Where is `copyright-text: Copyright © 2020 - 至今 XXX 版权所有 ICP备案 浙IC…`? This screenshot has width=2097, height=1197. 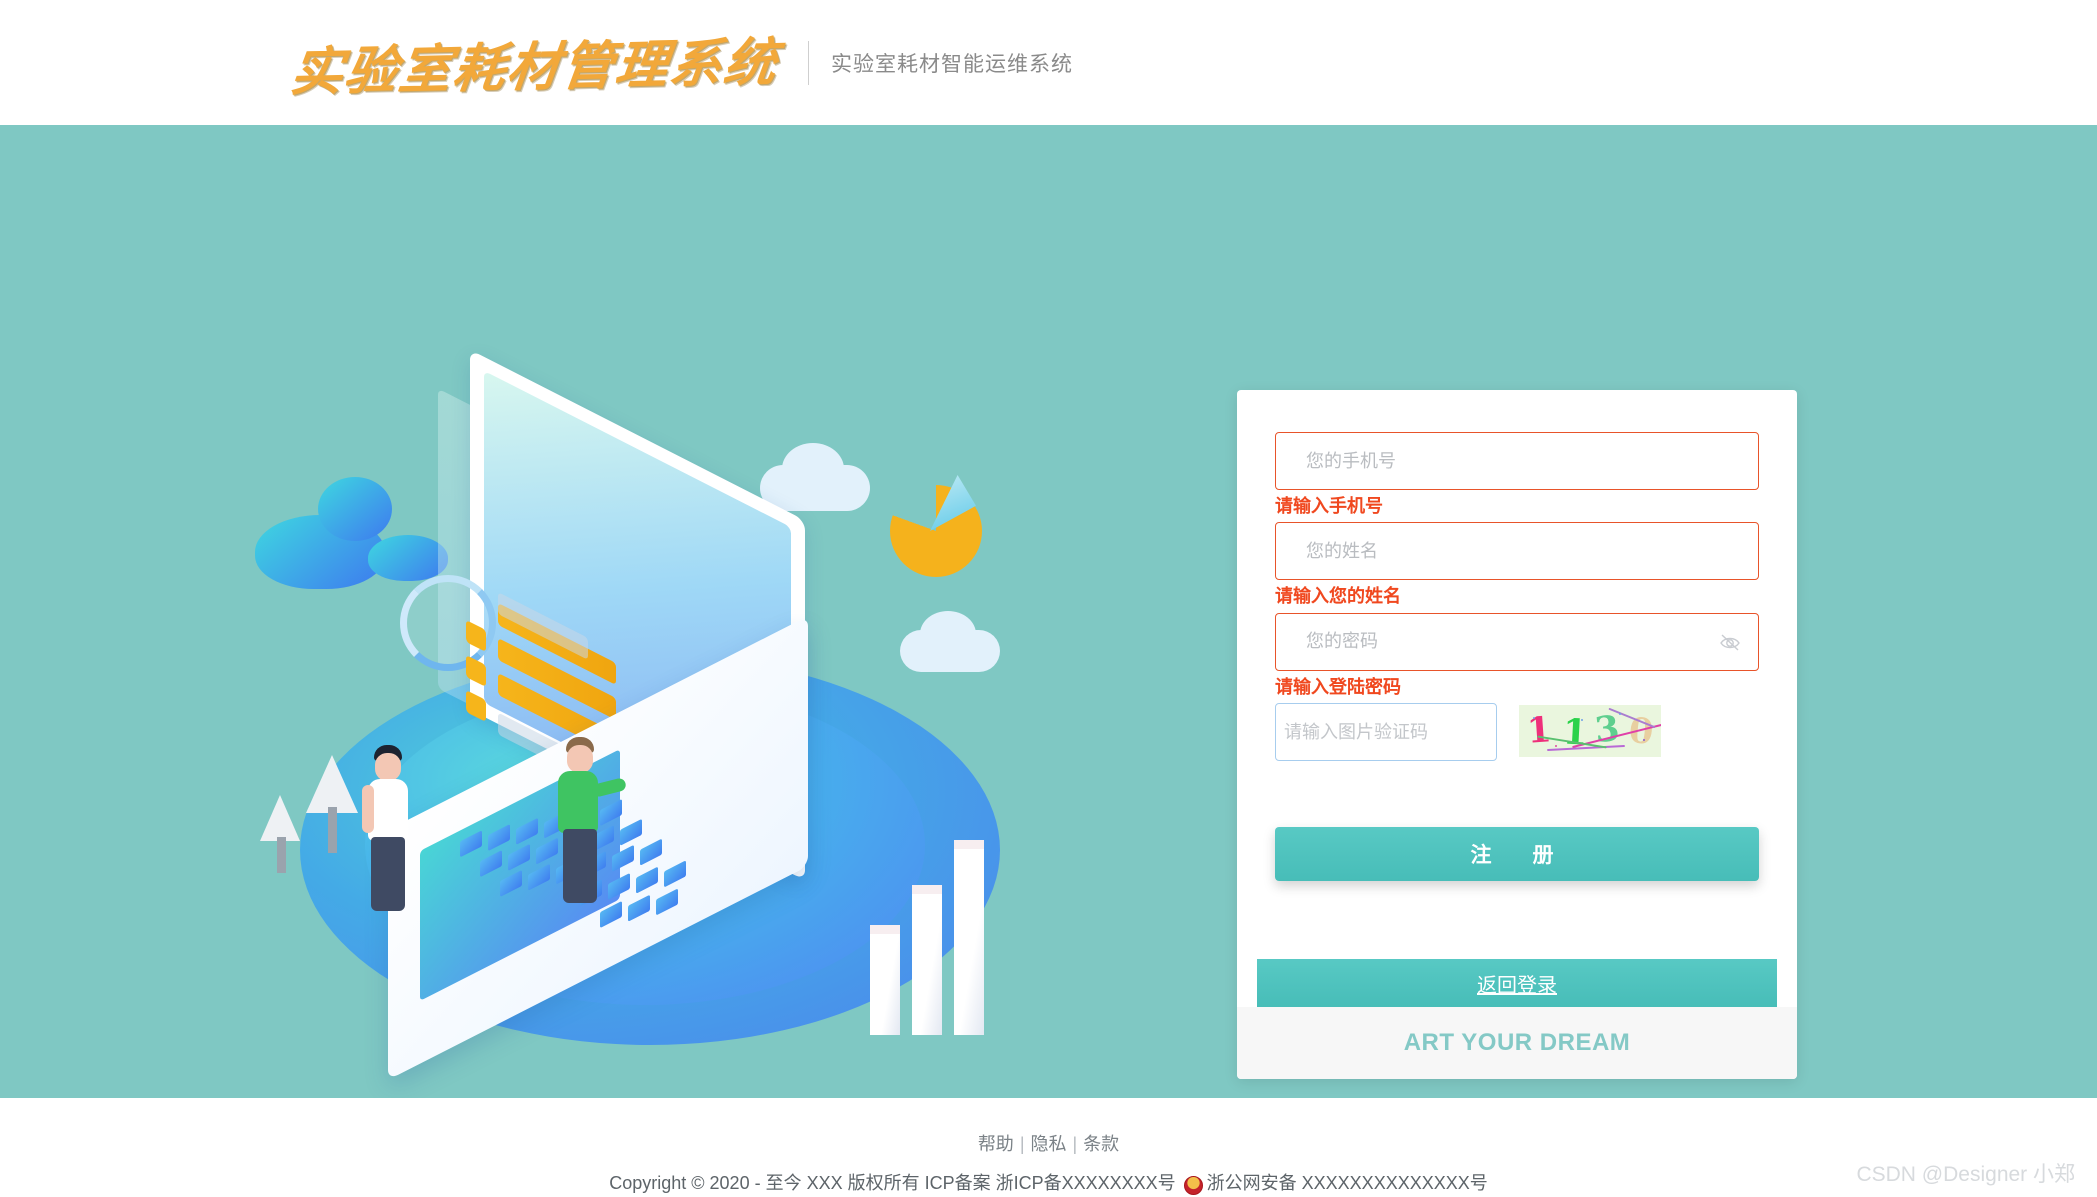 copyright-text: Copyright © 2020 - 至今 XXX 版权所有 ICP备案 浙IC… is located at coordinates (892, 1183).